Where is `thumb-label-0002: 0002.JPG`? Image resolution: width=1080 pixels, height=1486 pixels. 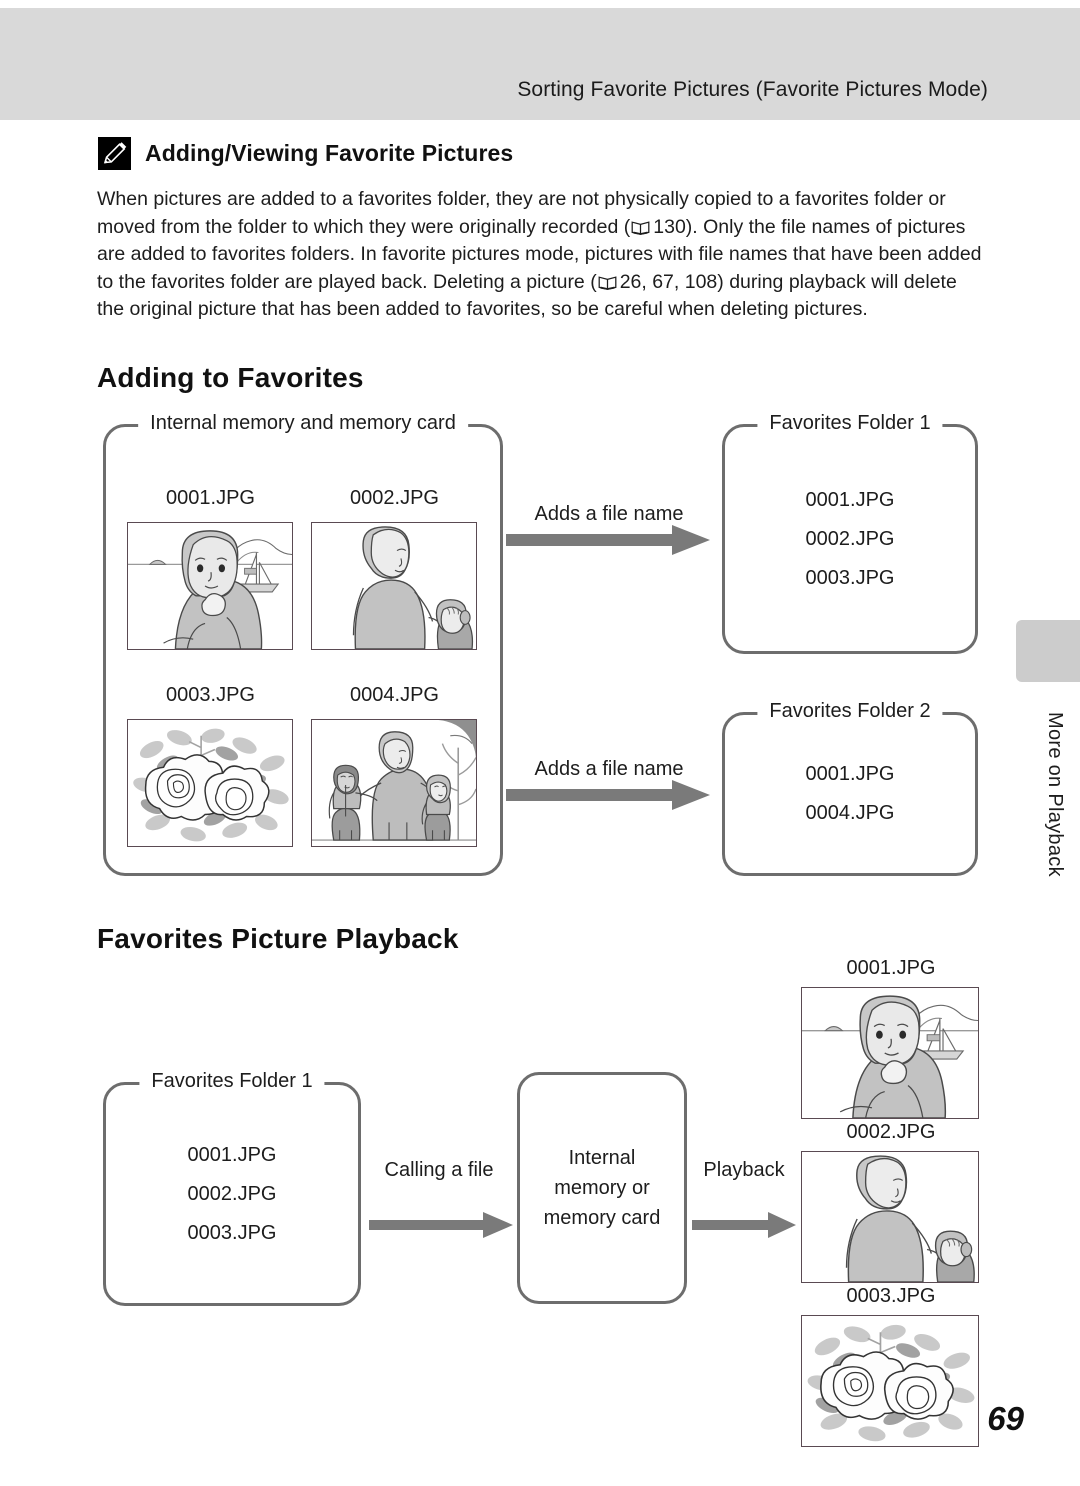
thumb-label-0002: 0002.JPG is located at coordinates (394, 498).